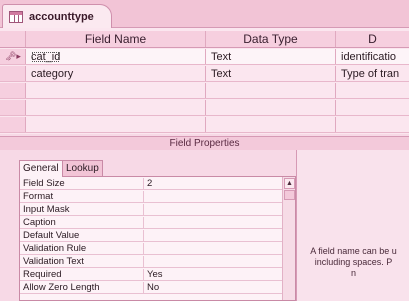  I want to click on property-row: Default Value, so click(151, 236).